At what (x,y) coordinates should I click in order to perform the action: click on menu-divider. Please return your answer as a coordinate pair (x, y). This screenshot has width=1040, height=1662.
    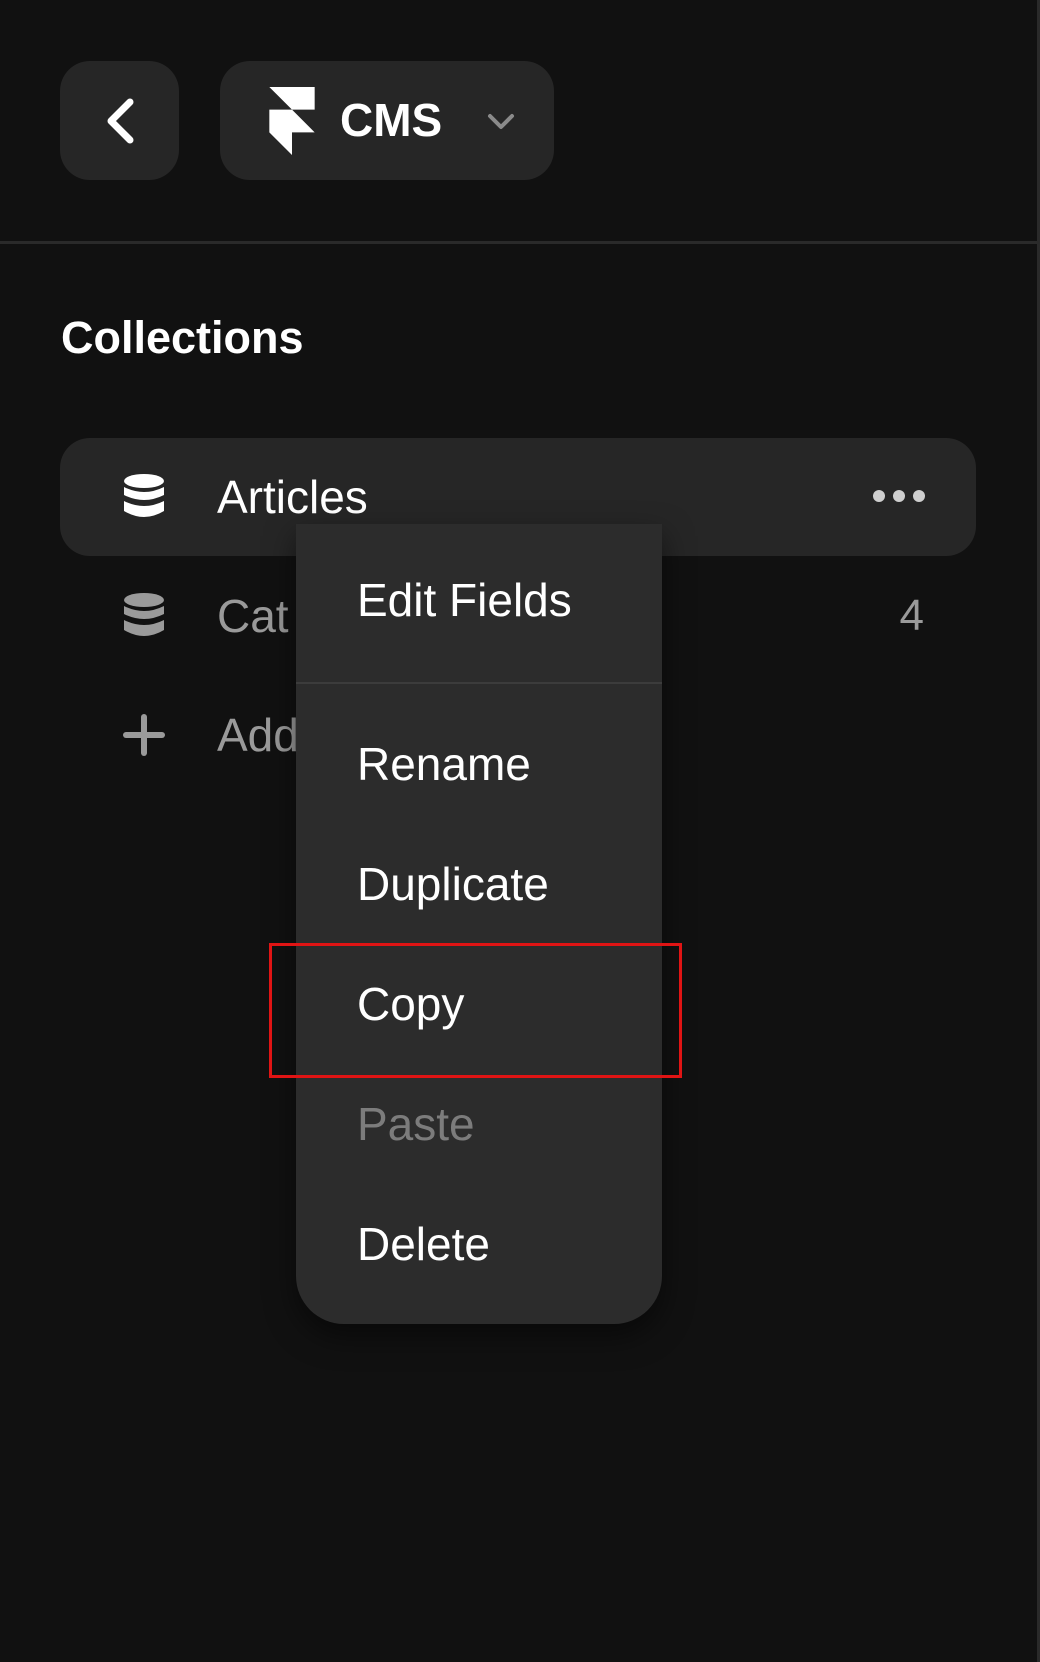
    Looking at the image, I should click on (479, 683).